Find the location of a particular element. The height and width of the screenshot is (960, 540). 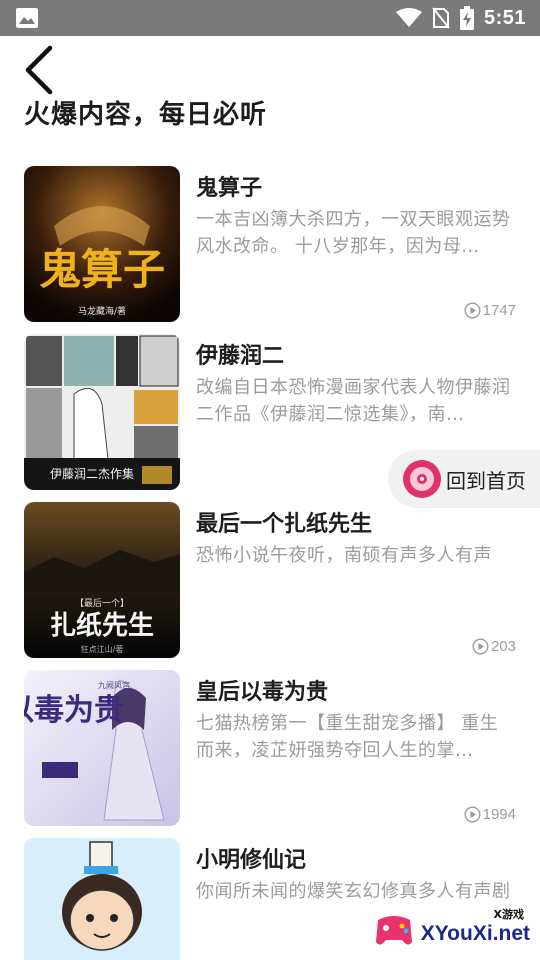

play-count: 1747 is located at coordinates (490, 310).